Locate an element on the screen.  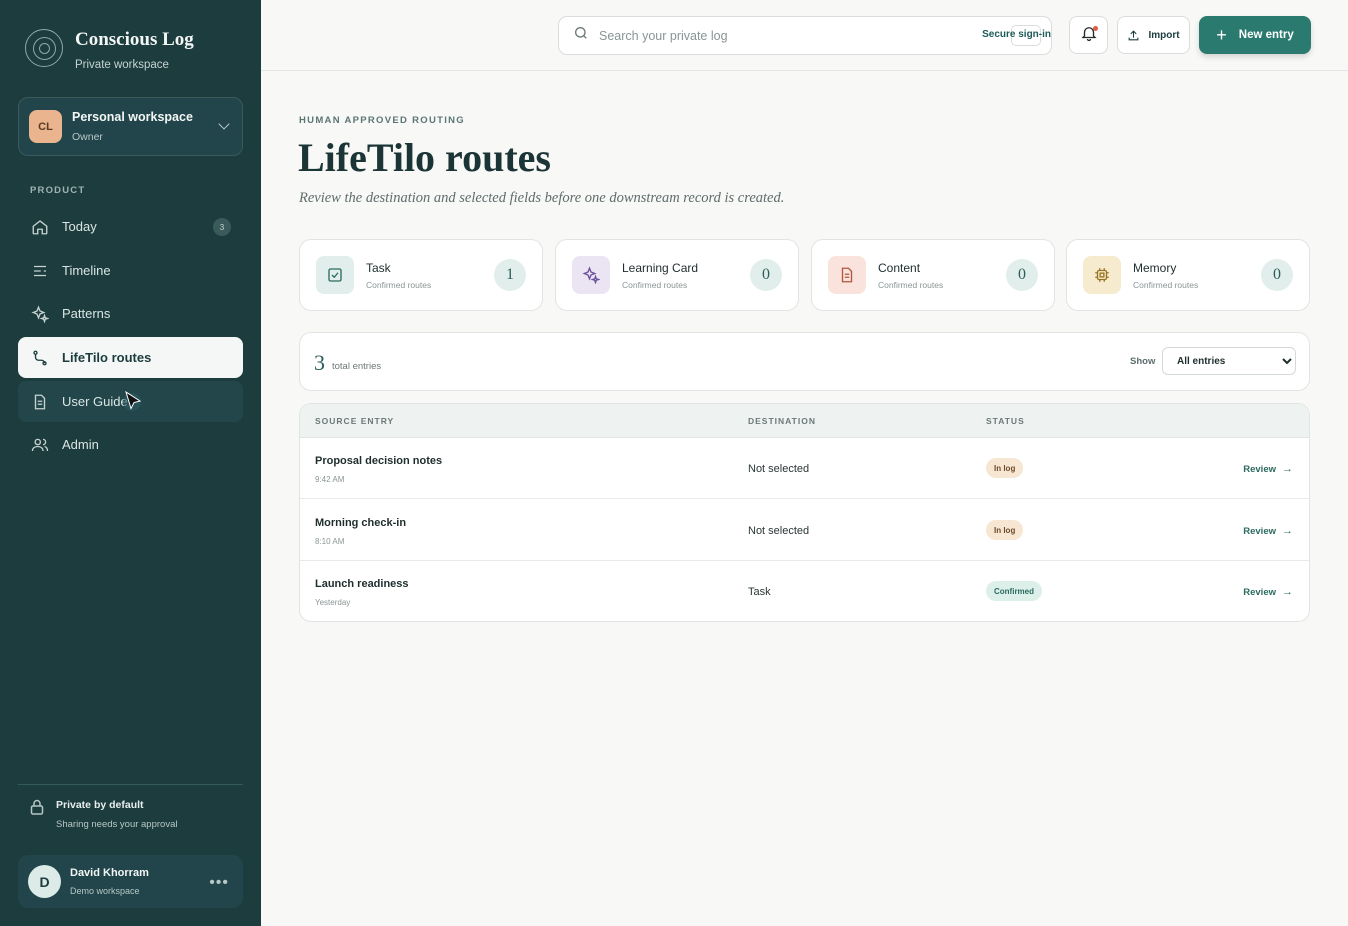
entry-time: Yesterday is located at coordinates (333, 602).